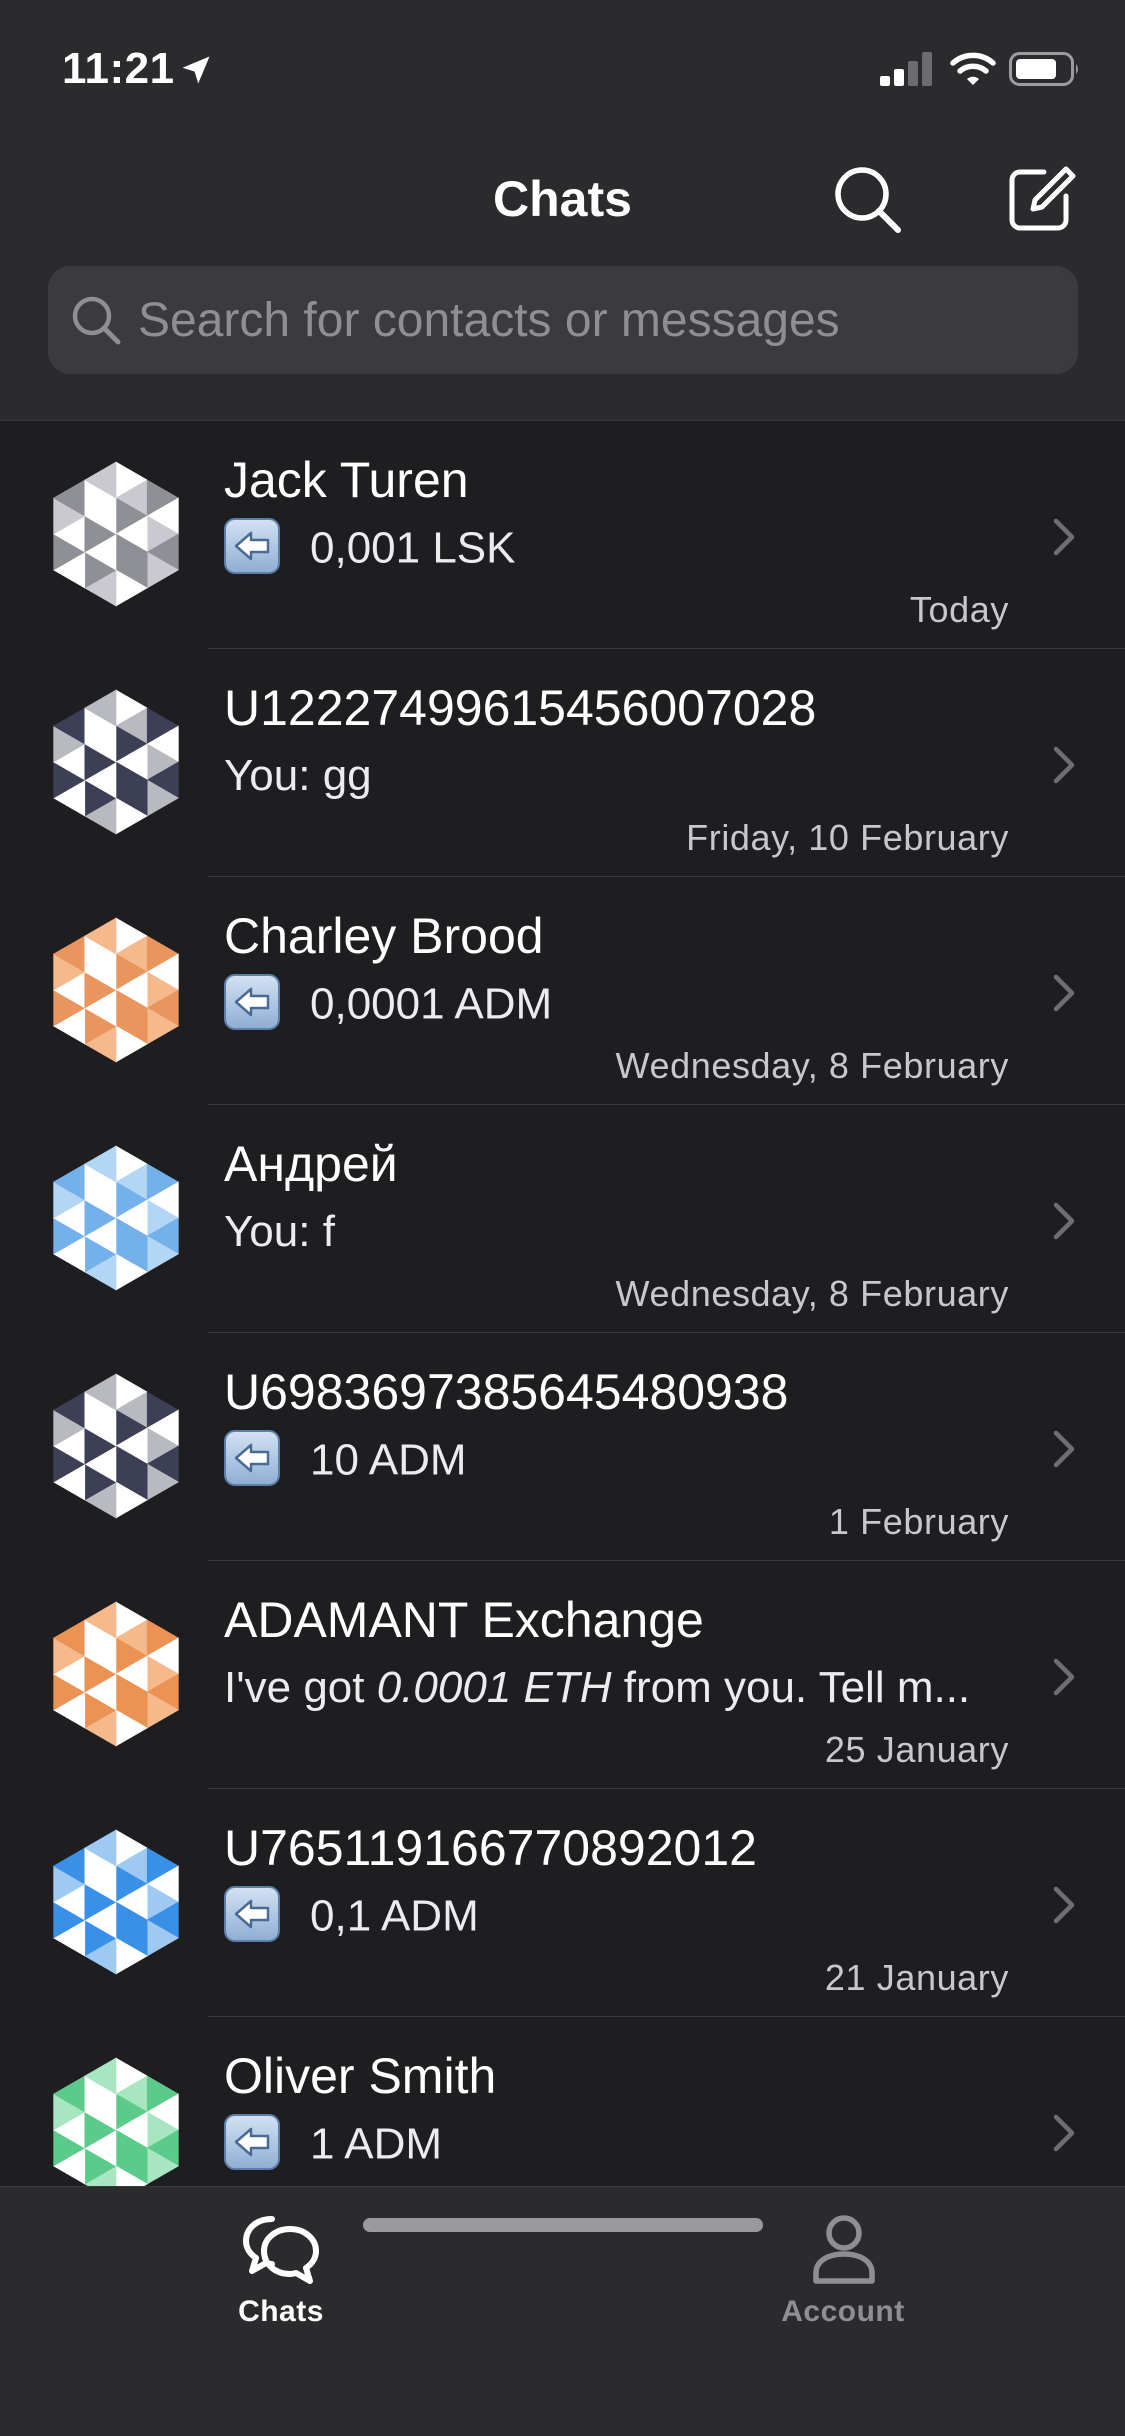 The image size is (1125, 2436). I want to click on chat-name: U12227499615456007028, so click(520, 708).